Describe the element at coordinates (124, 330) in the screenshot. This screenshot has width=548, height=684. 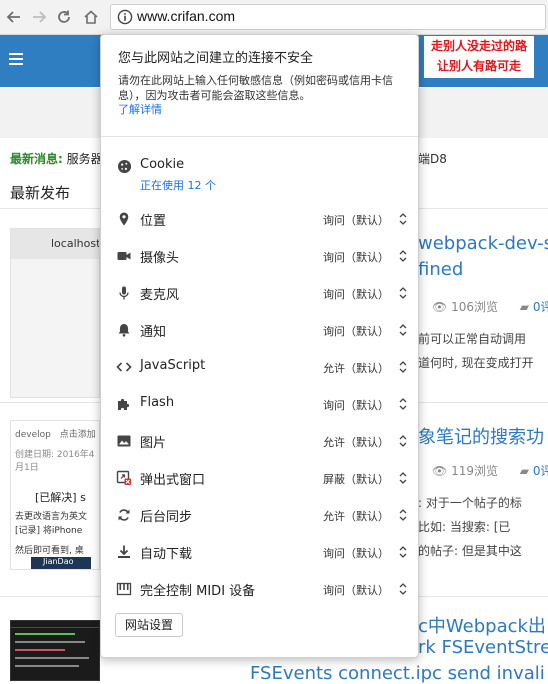
I see `bell-icon` at that location.